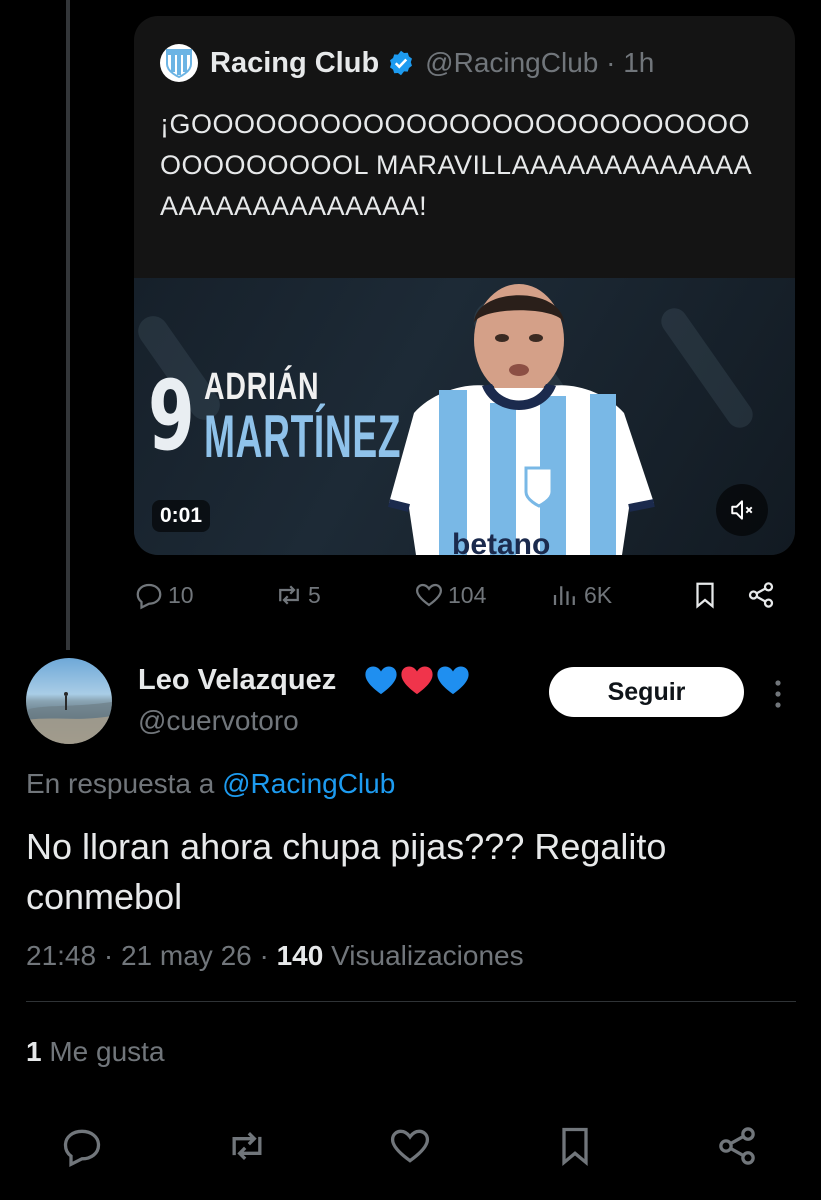  What do you see at coordinates (581, 595) in the screenshot?
I see `views-button: 6K` at bounding box center [581, 595].